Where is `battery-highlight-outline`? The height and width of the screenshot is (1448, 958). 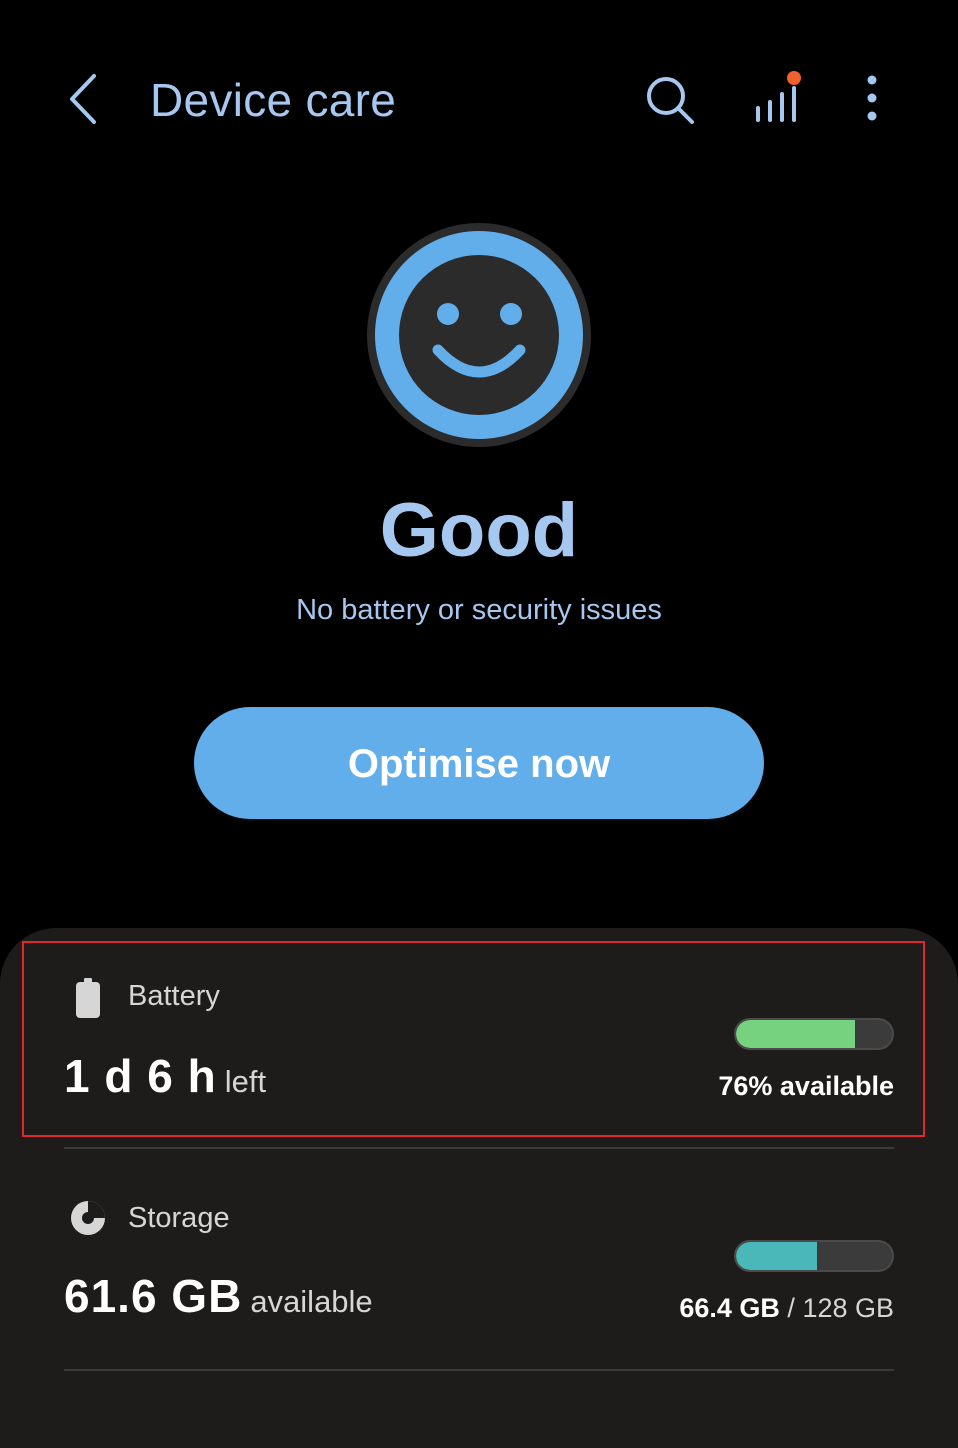 battery-highlight-outline is located at coordinates (473, 1039).